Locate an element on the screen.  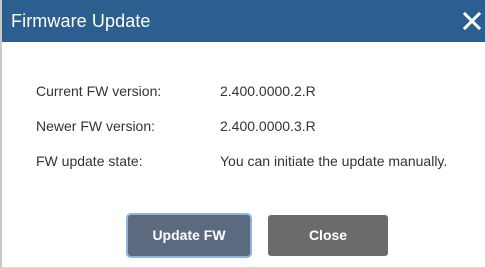
current-fw-version-value: 2.400.0000.2.R is located at coordinates (268, 91).